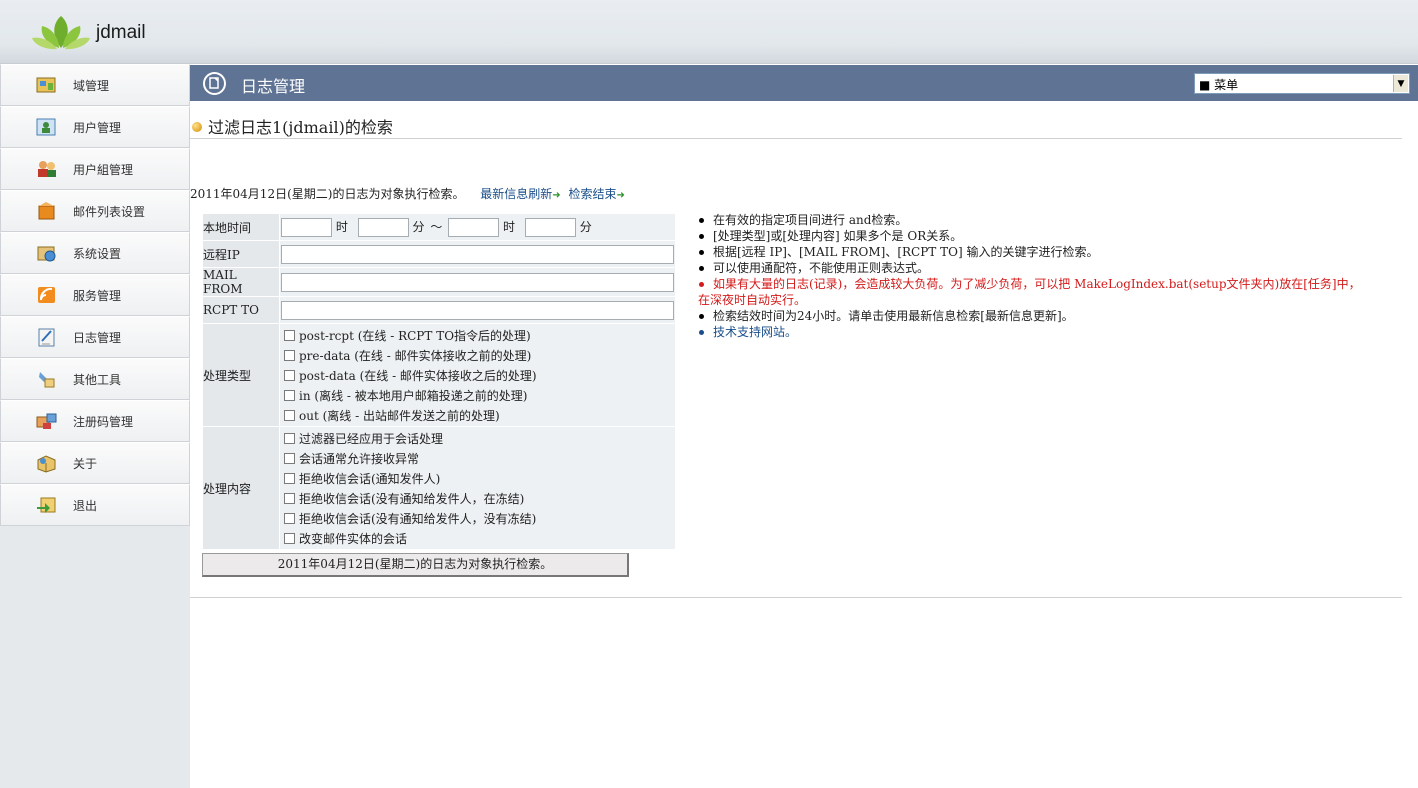 The height and width of the screenshot is (788, 1418). What do you see at coordinates (1302, 83) in the screenshot?
I see `menu-select: ■ 菜单 ▼` at bounding box center [1302, 83].